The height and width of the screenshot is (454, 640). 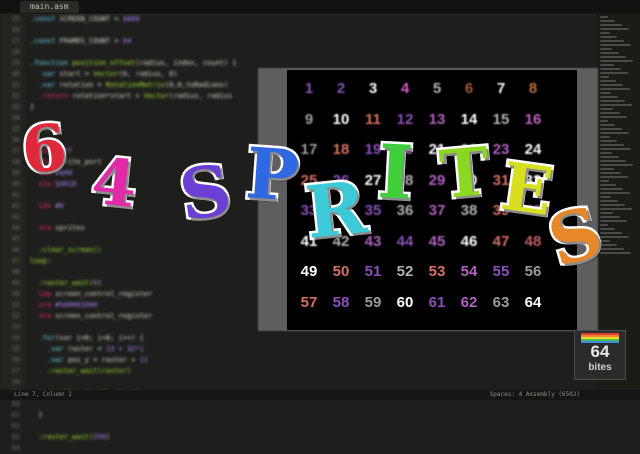 I want to click on line-number: 56, so click(x=15, y=360).